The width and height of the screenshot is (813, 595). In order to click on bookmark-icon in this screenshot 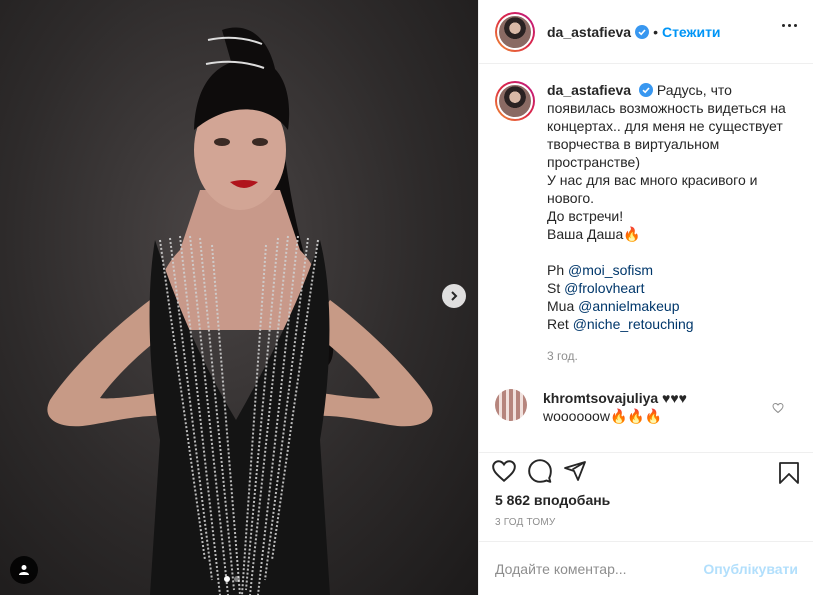, I will do `click(789, 473)`.